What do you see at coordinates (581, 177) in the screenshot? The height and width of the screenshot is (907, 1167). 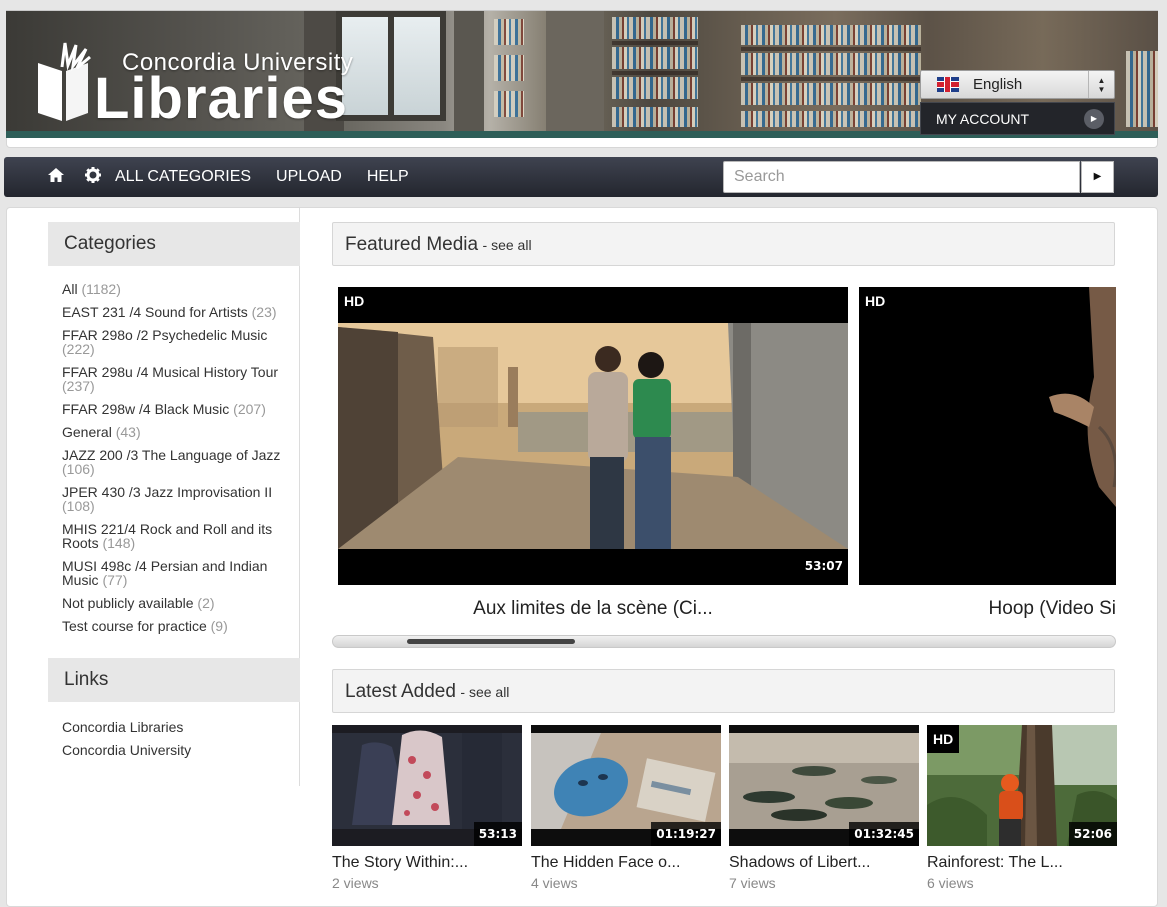 I see `main-navigation: ALL CATEGORIES UPLOAD HELP ▶` at bounding box center [581, 177].